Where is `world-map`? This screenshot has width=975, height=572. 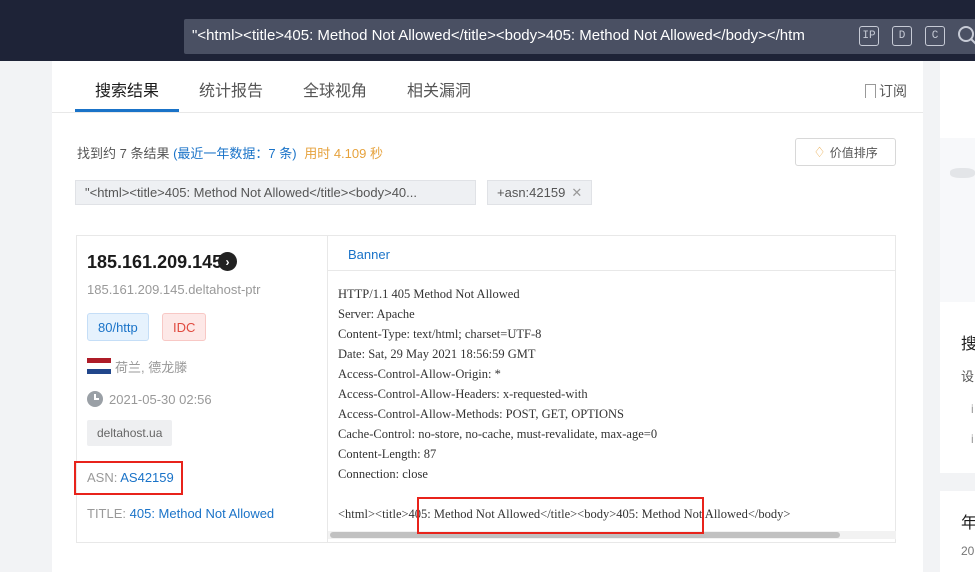 world-map is located at coordinates (957, 220).